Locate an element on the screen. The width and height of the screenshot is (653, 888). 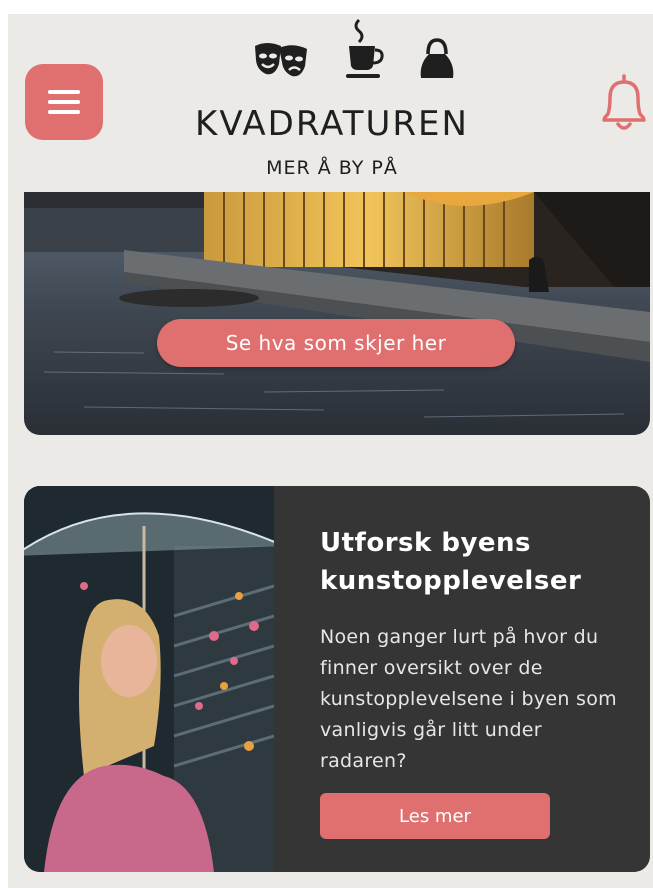
hamburger-menu-icon is located at coordinates (64, 92).